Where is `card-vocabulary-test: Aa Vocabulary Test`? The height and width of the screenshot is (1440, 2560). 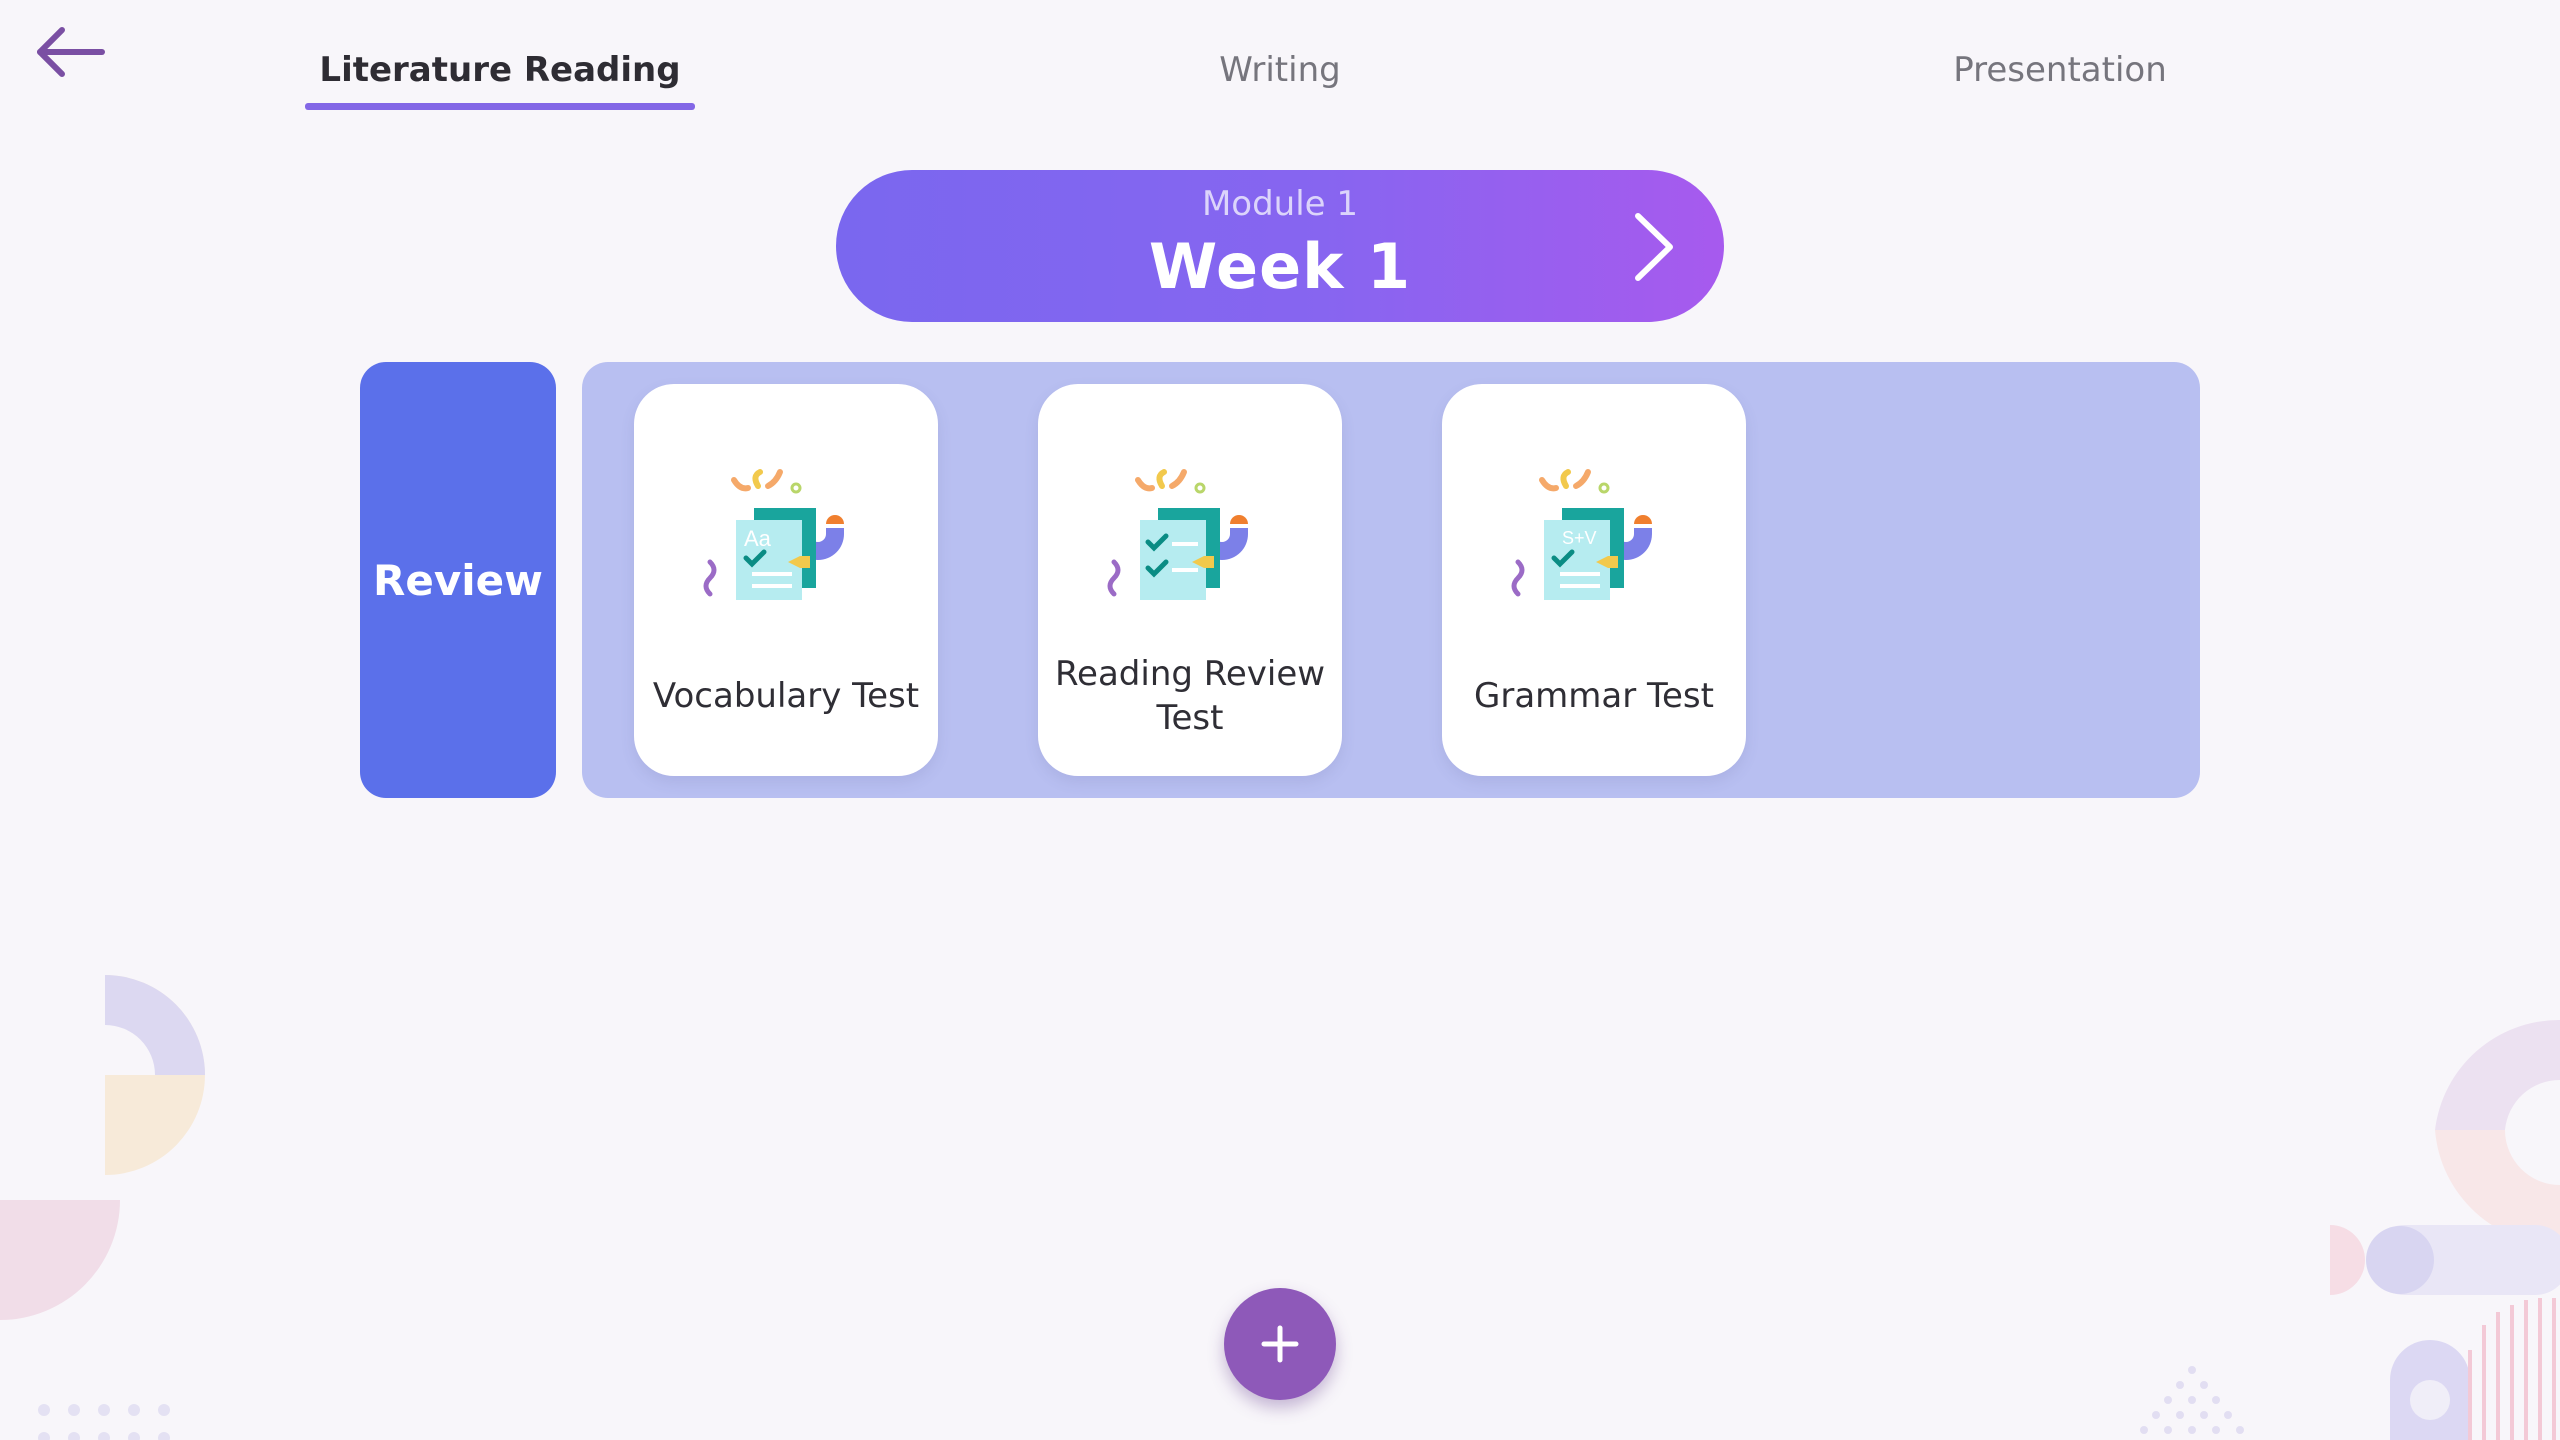 card-vocabulary-test: Aa Vocabulary Test is located at coordinates (786, 580).